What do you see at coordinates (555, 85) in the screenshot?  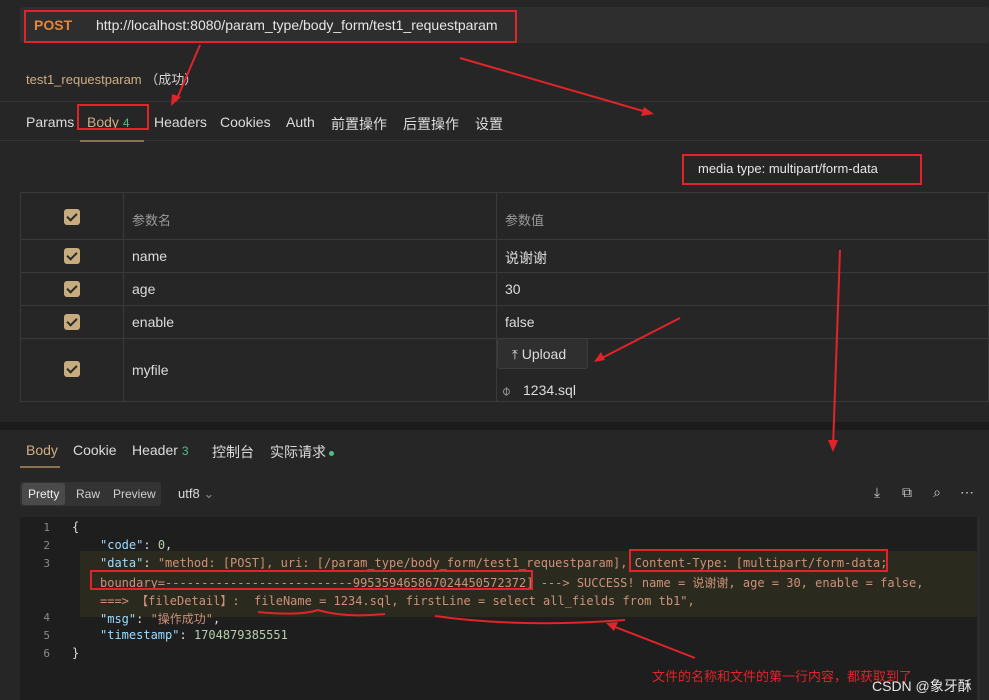 I see `arrow-to-media-type` at bounding box center [555, 85].